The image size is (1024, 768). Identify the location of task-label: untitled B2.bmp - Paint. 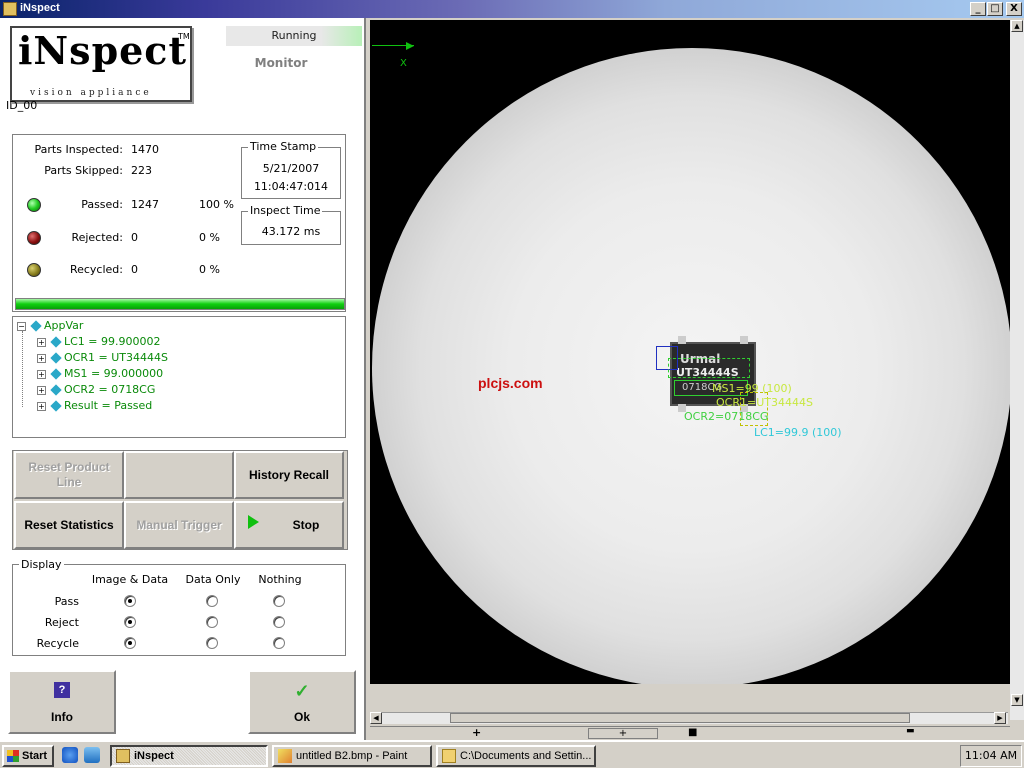
(352, 756).